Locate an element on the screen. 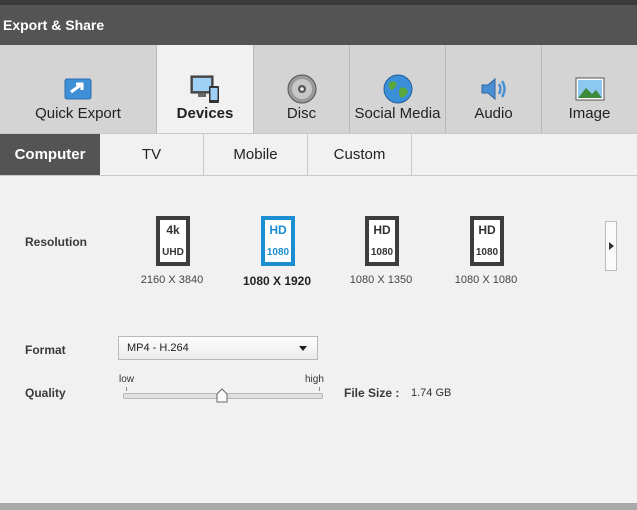 The width and height of the screenshot is (637, 510). format-dropdown: MP4 - H.264 is located at coordinates (218, 348).